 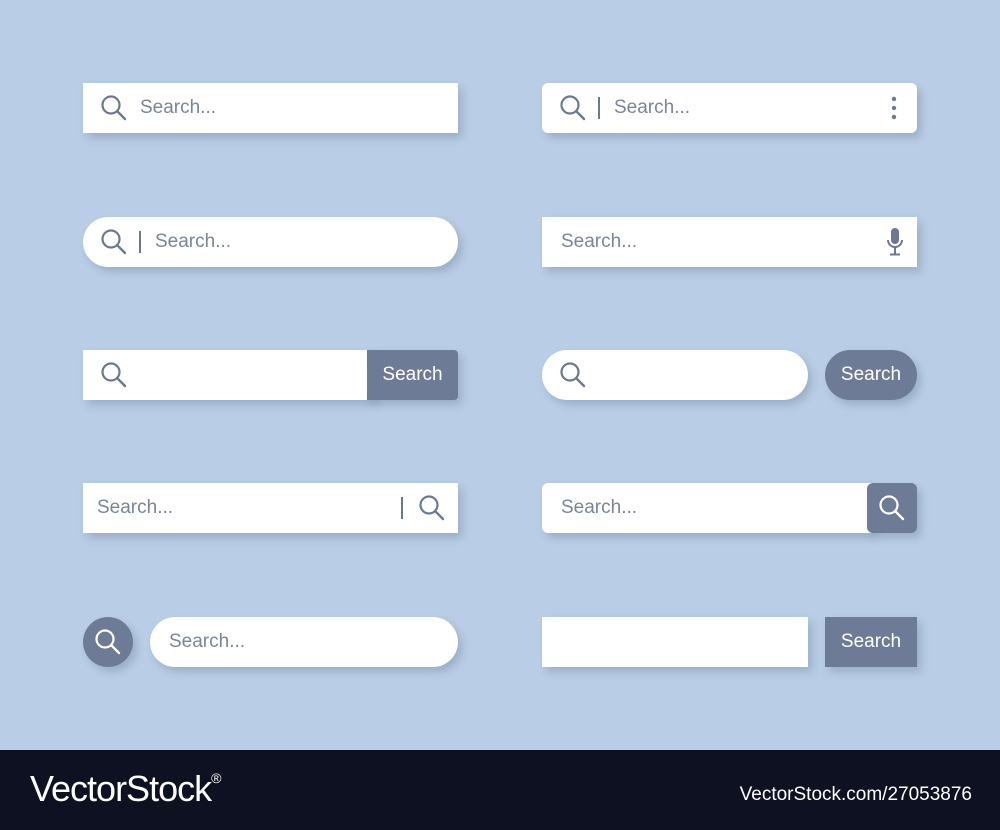 What do you see at coordinates (894, 108) in the screenshot?
I see `kebab-menu-icon` at bounding box center [894, 108].